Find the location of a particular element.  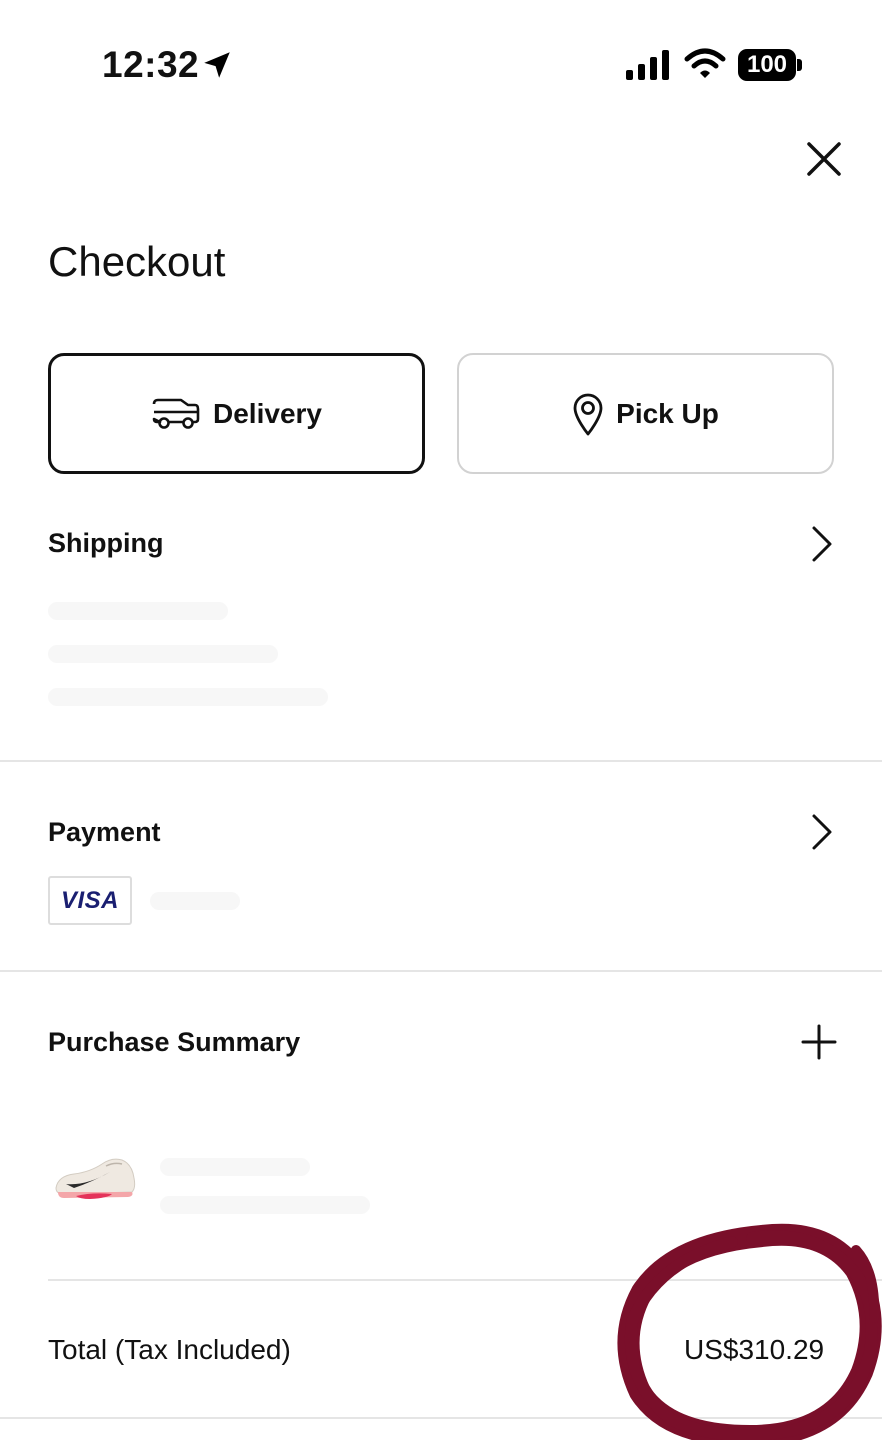

hand-drawn-circle-annotation is located at coordinates (749, 1331).